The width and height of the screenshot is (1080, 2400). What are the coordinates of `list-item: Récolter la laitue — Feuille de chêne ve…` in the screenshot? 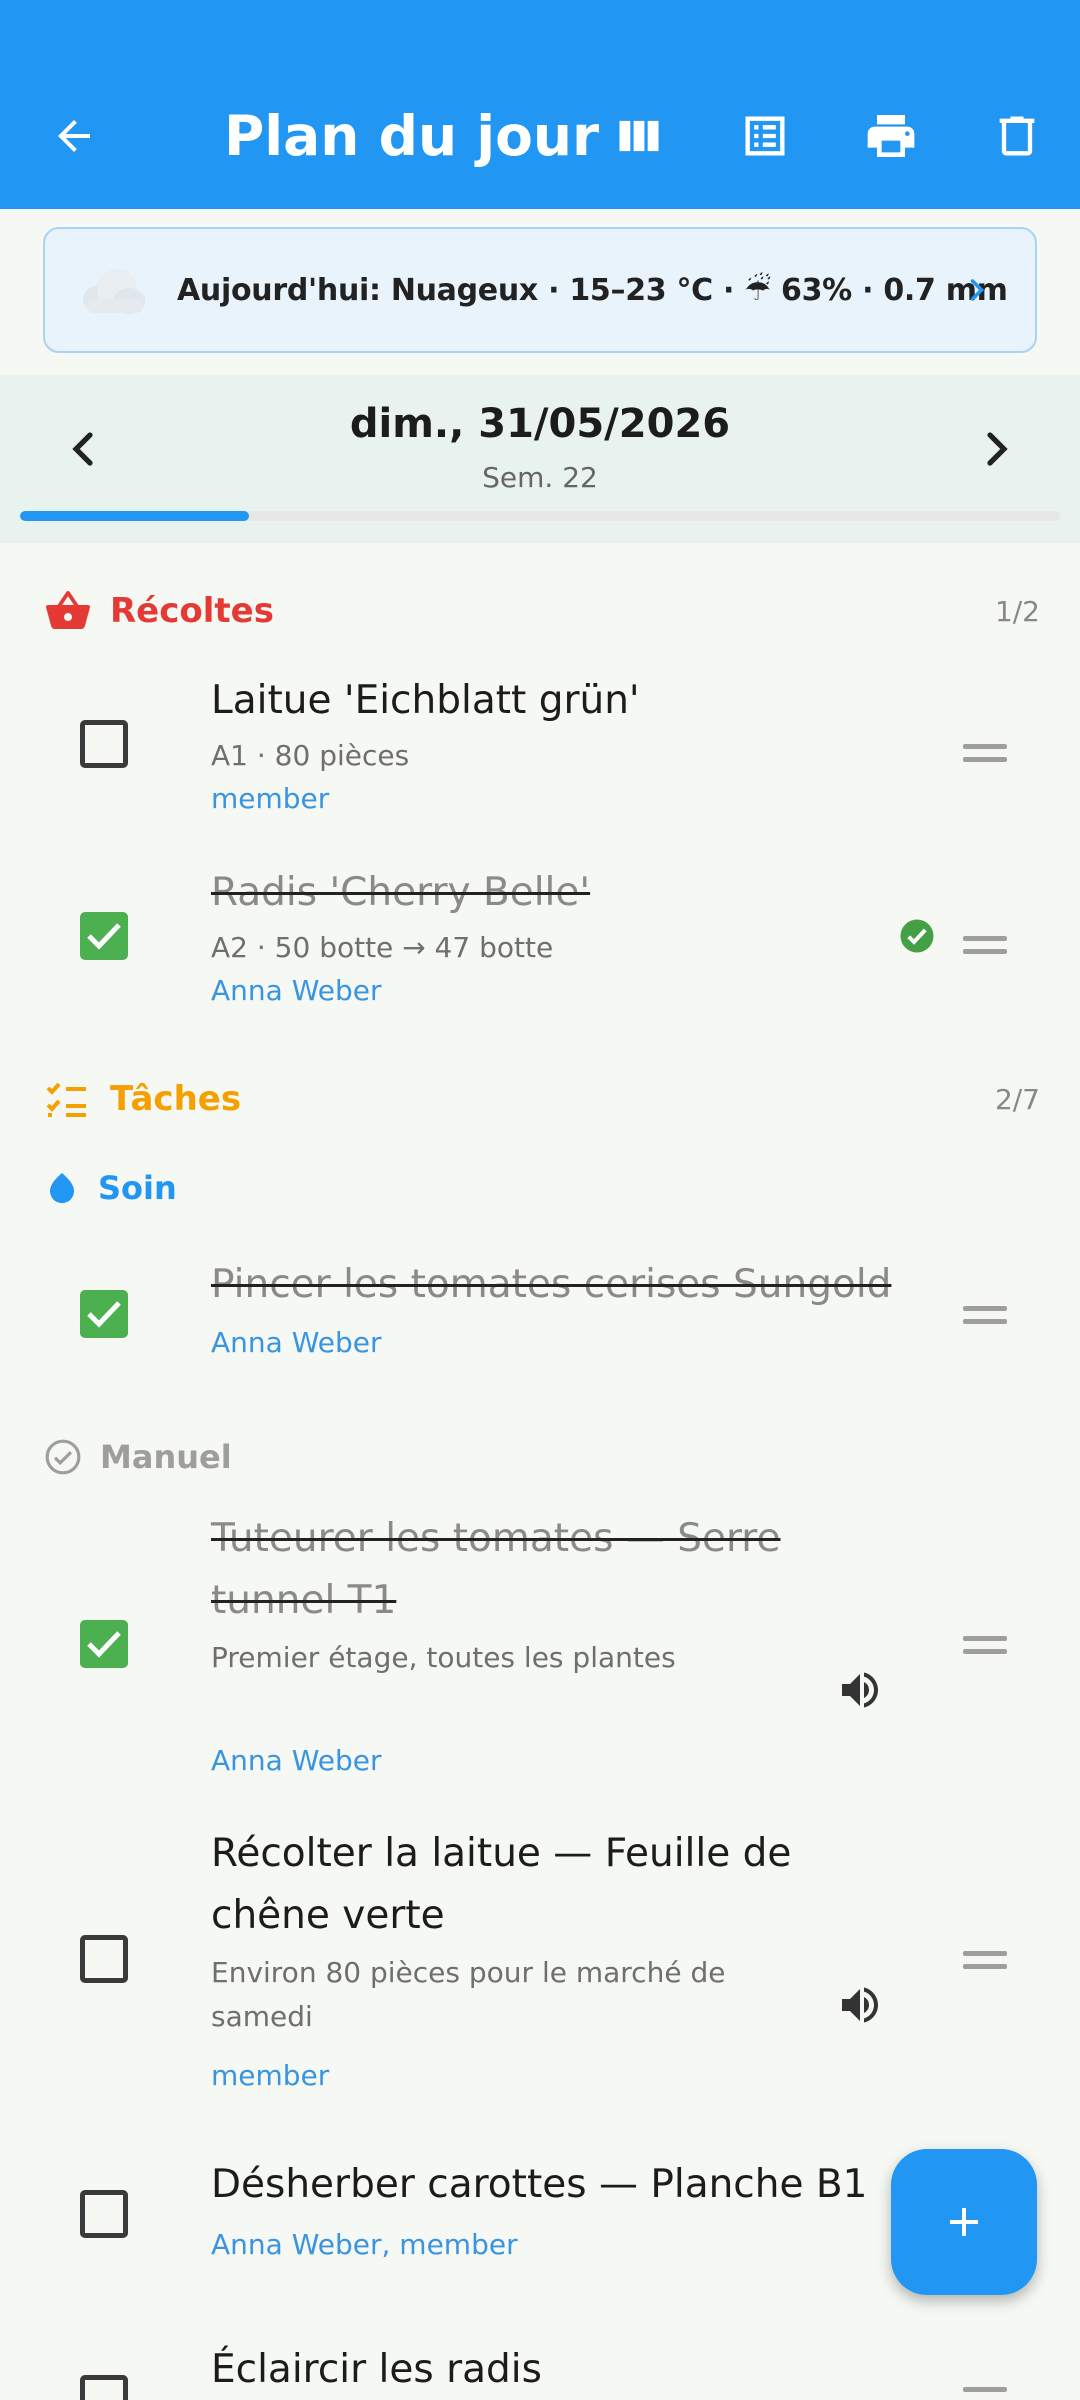 It's located at (540, 1963).